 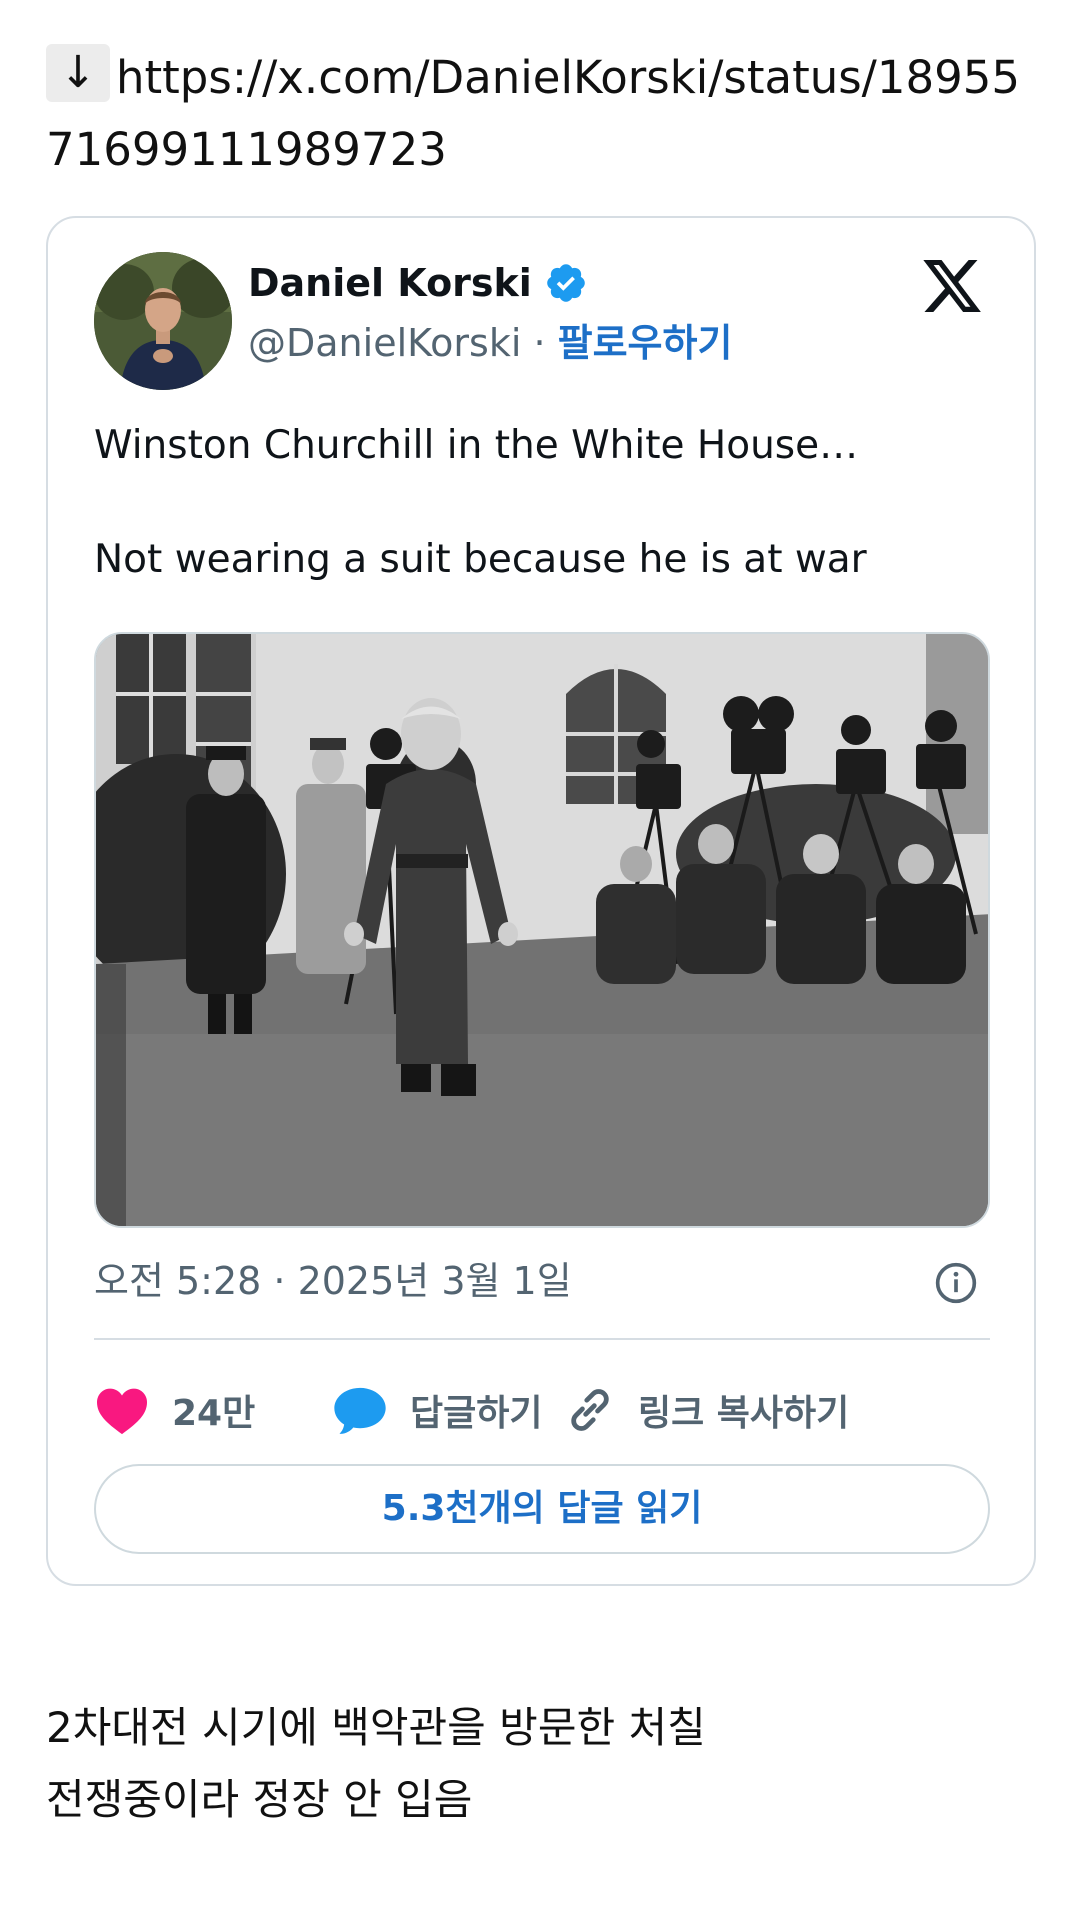 I want to click on avatar-photo, so click(x=163, y=321).